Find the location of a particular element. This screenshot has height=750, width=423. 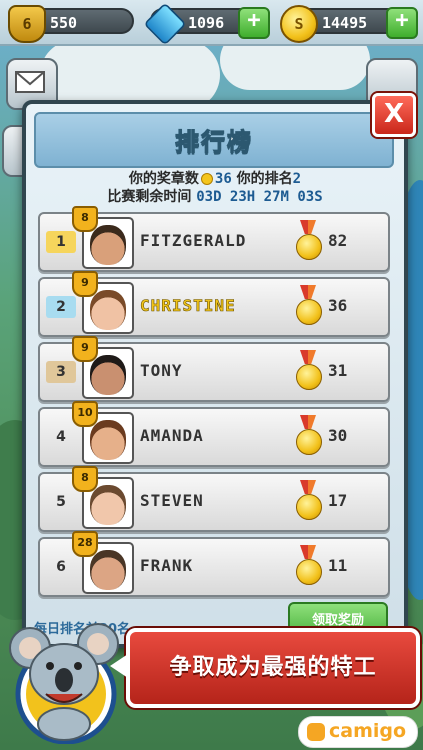

rank-badge: 3 is located at coordinates (61, 372).